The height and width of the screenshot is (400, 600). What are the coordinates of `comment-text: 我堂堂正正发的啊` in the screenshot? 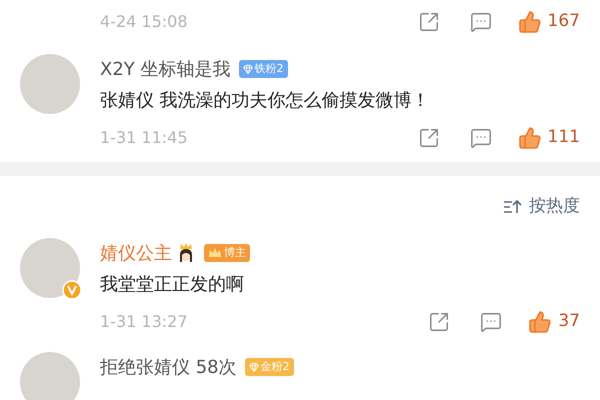 It's located at (172, 284).